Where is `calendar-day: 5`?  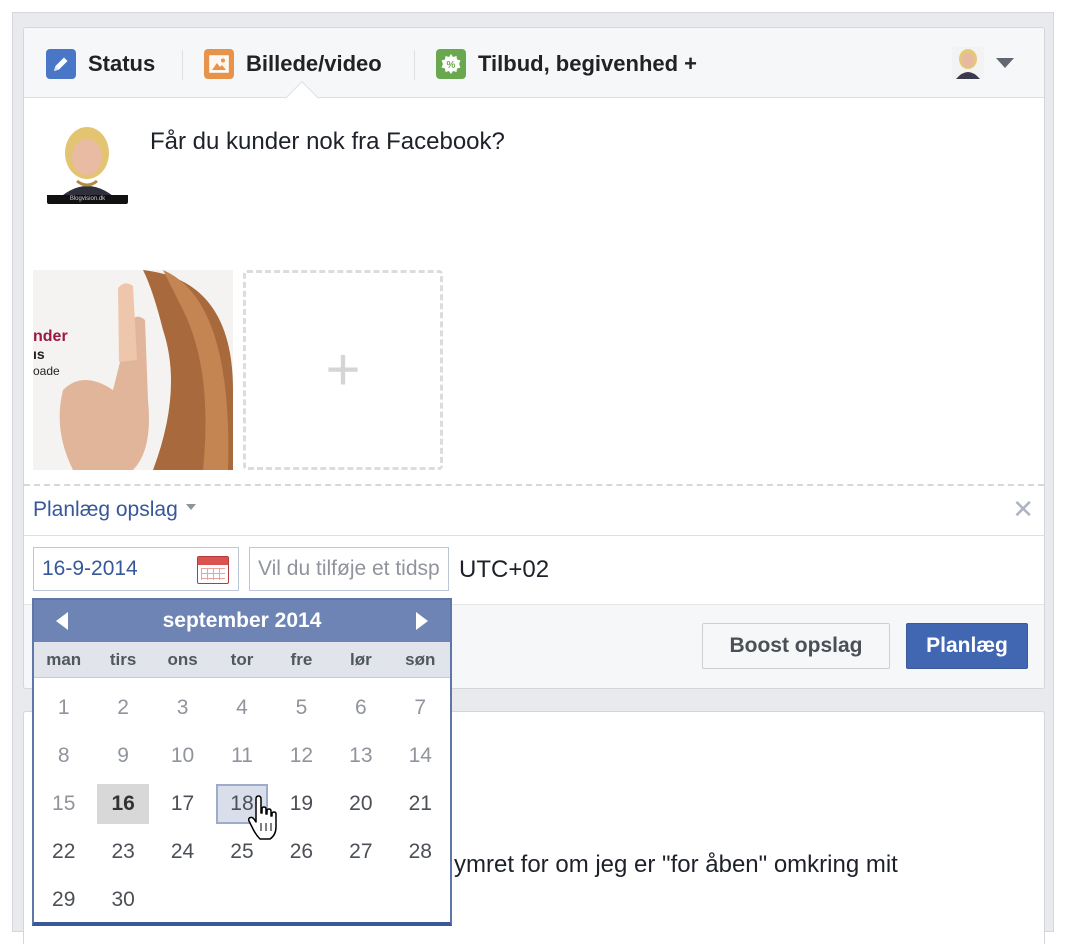 calendar-day: 5 is located at coordinates (301, 708).